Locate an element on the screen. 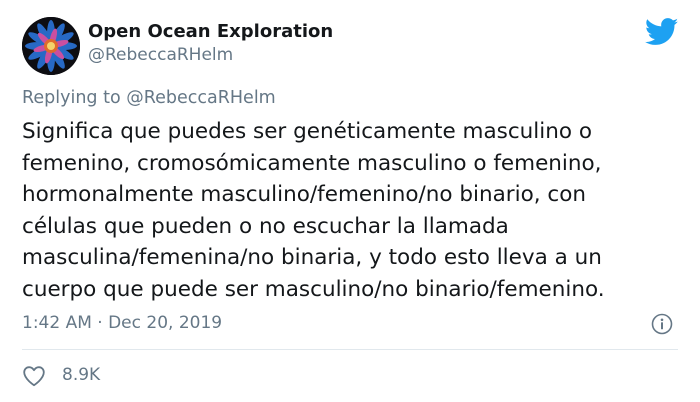 The height and width of the screenshot is (402, 700). divider is located at coordinates (350, 349).